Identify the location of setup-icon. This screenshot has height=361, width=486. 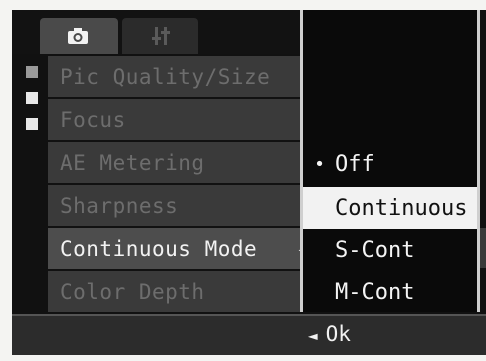
(161, 36).